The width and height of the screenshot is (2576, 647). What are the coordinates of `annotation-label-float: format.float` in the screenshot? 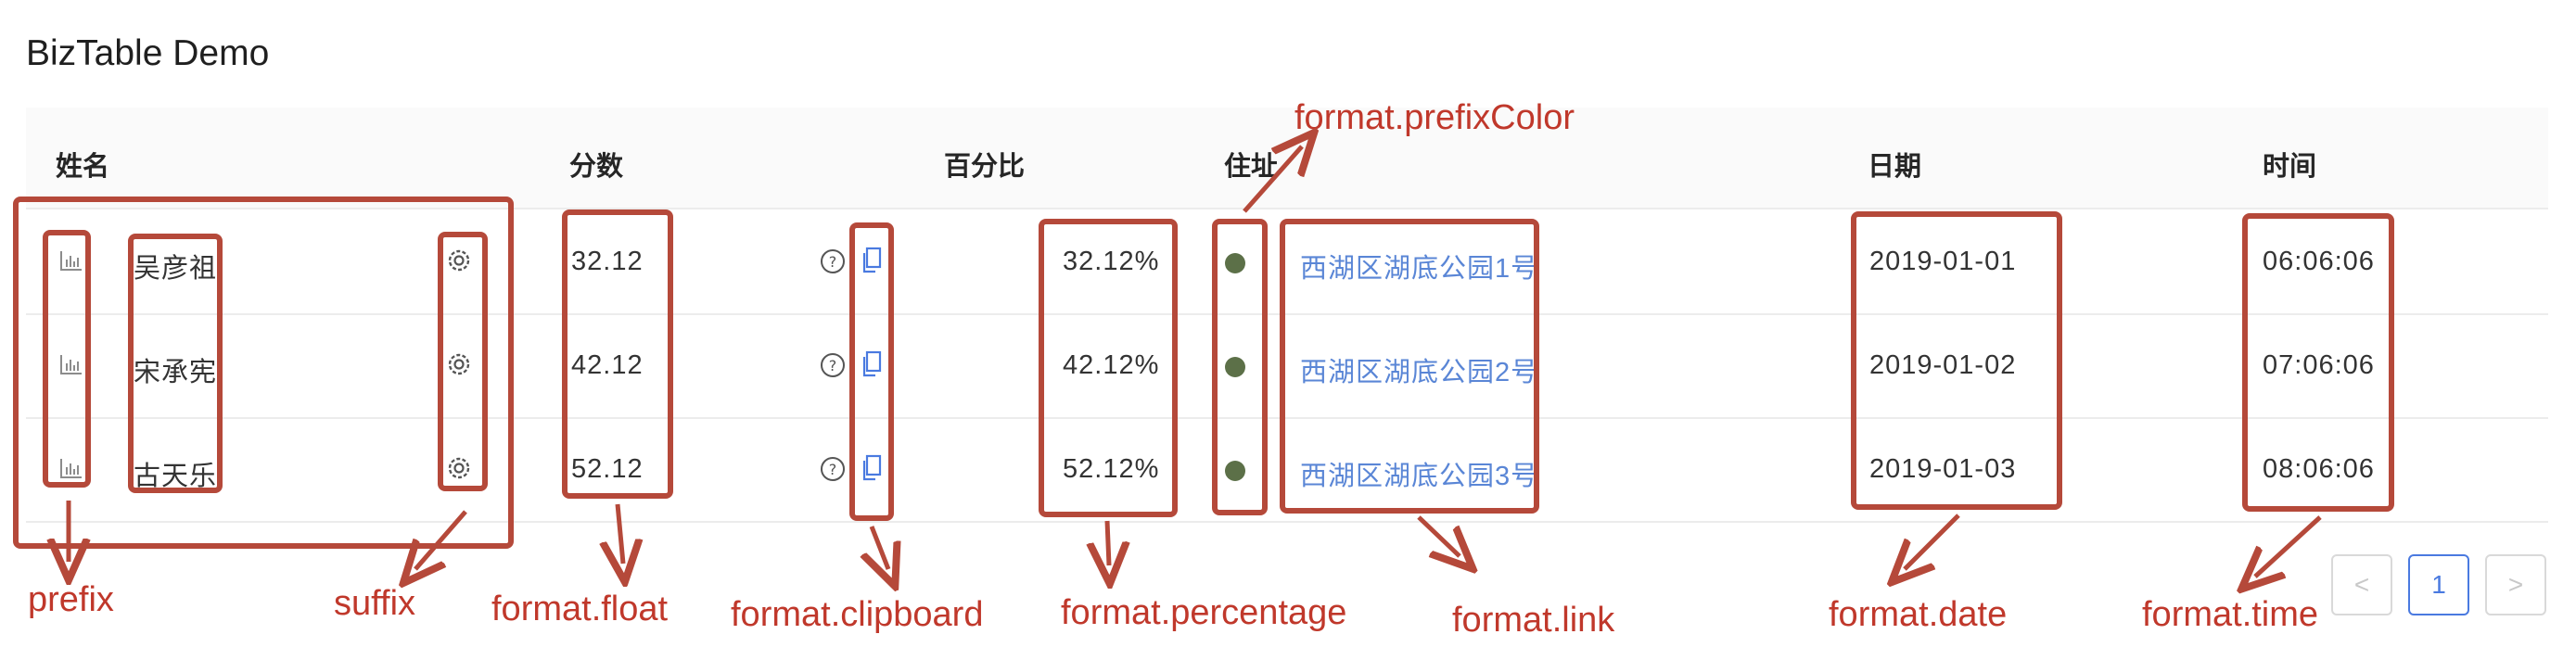 It's located at (580, 609).